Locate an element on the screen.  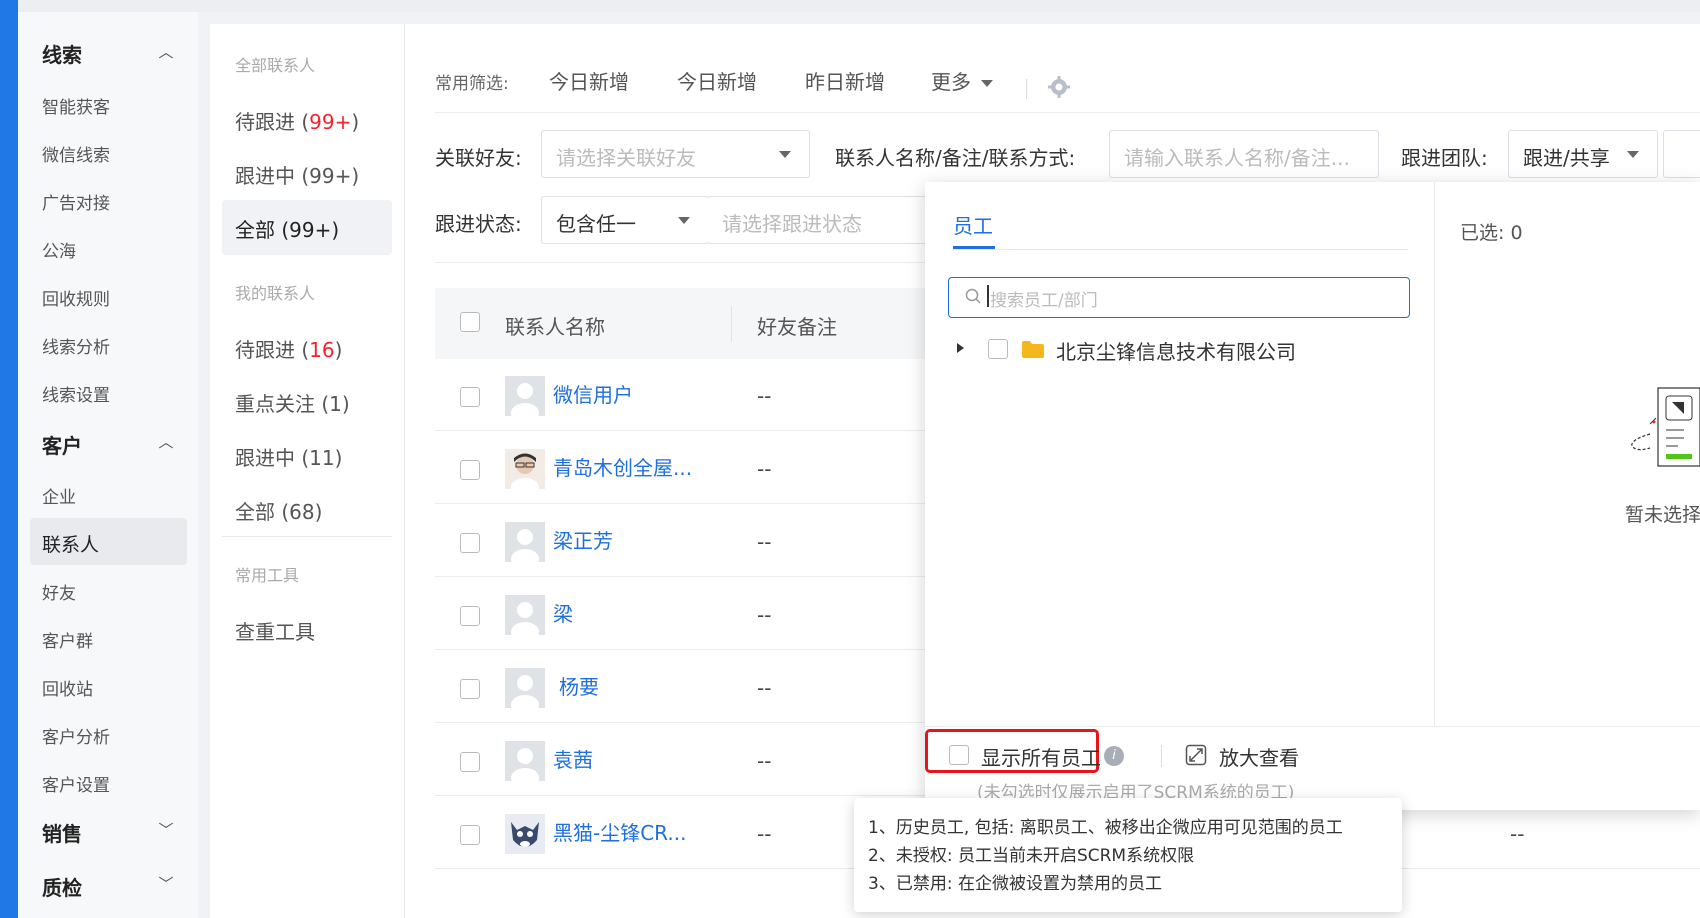
friend-select: 请选择关联好友 is located at coordinates (675, 154).